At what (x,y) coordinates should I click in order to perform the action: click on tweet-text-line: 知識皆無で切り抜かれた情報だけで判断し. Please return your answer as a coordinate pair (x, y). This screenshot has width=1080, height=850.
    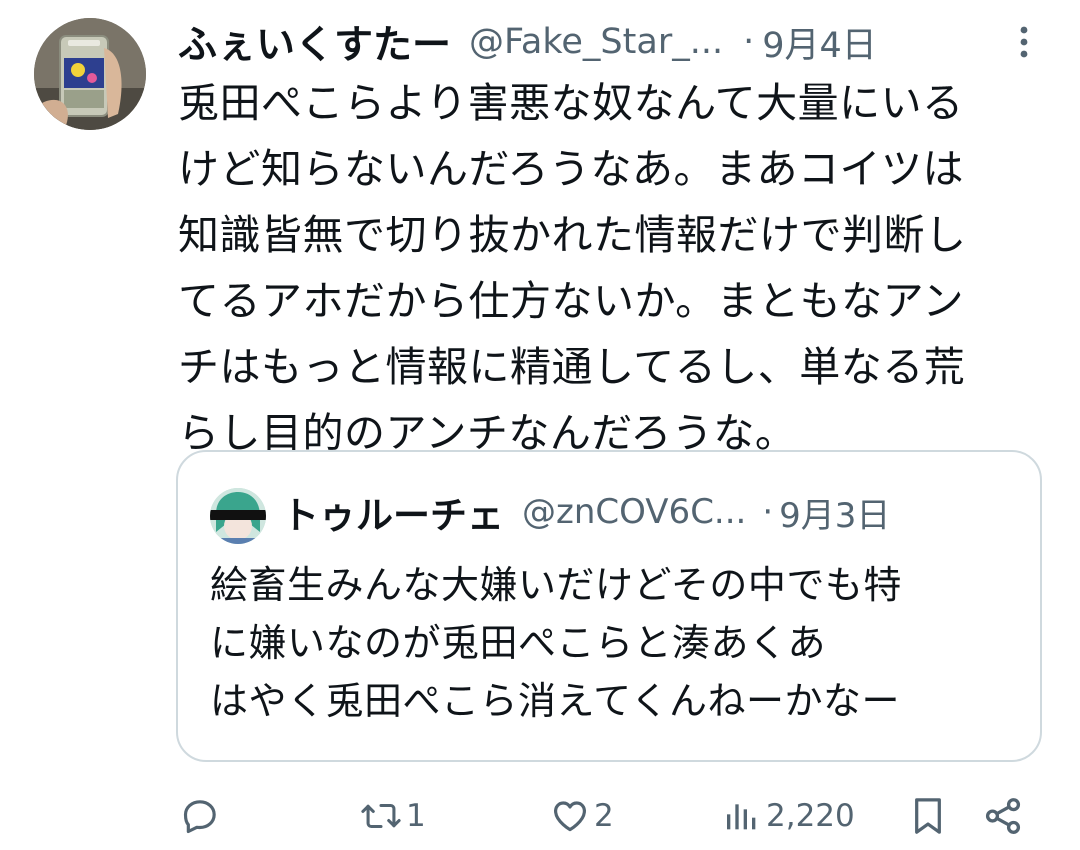
    Looking at the image, I should click on (572, 235).